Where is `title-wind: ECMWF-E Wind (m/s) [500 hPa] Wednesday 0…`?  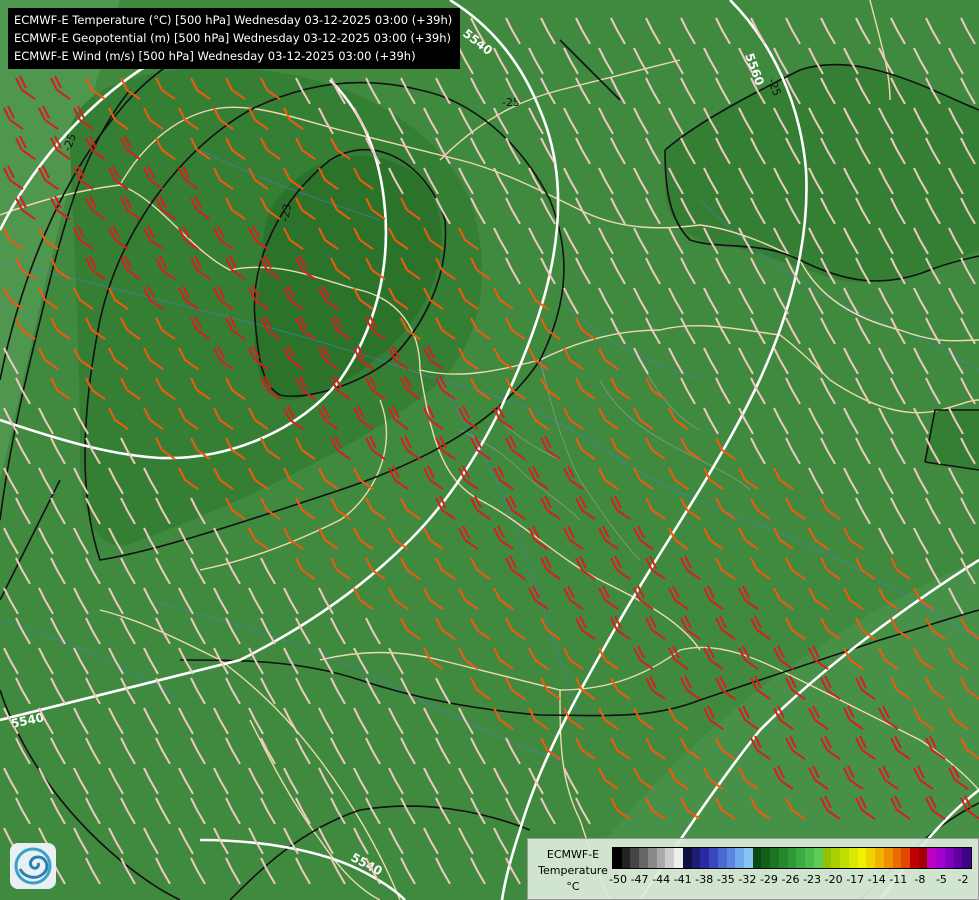 title-wind: ECMWF-E Wind (m/s) [500 hPa] Wednesday 0… is located at coordinates (215, 56).